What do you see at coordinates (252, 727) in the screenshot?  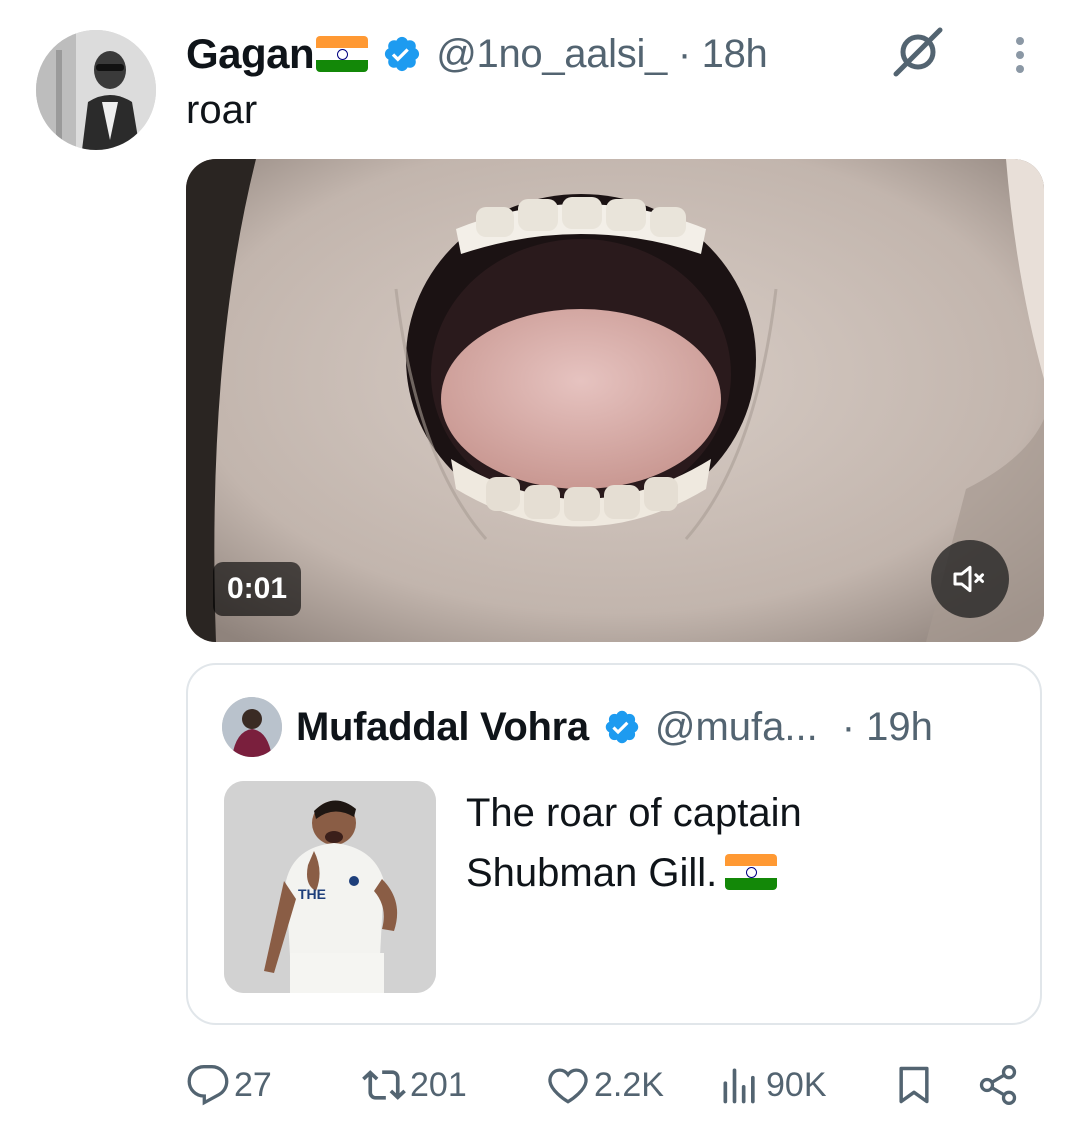 I see `quoted-author-avatar` at bounding box center [252, 727].